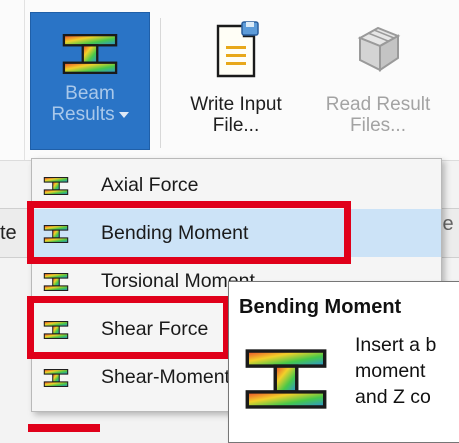 The height and width of the screenshot is (443, 459). Describe the element at coordinates (189, 232) in the screenshot. I see `annotation-box-bending-moment` at that location.